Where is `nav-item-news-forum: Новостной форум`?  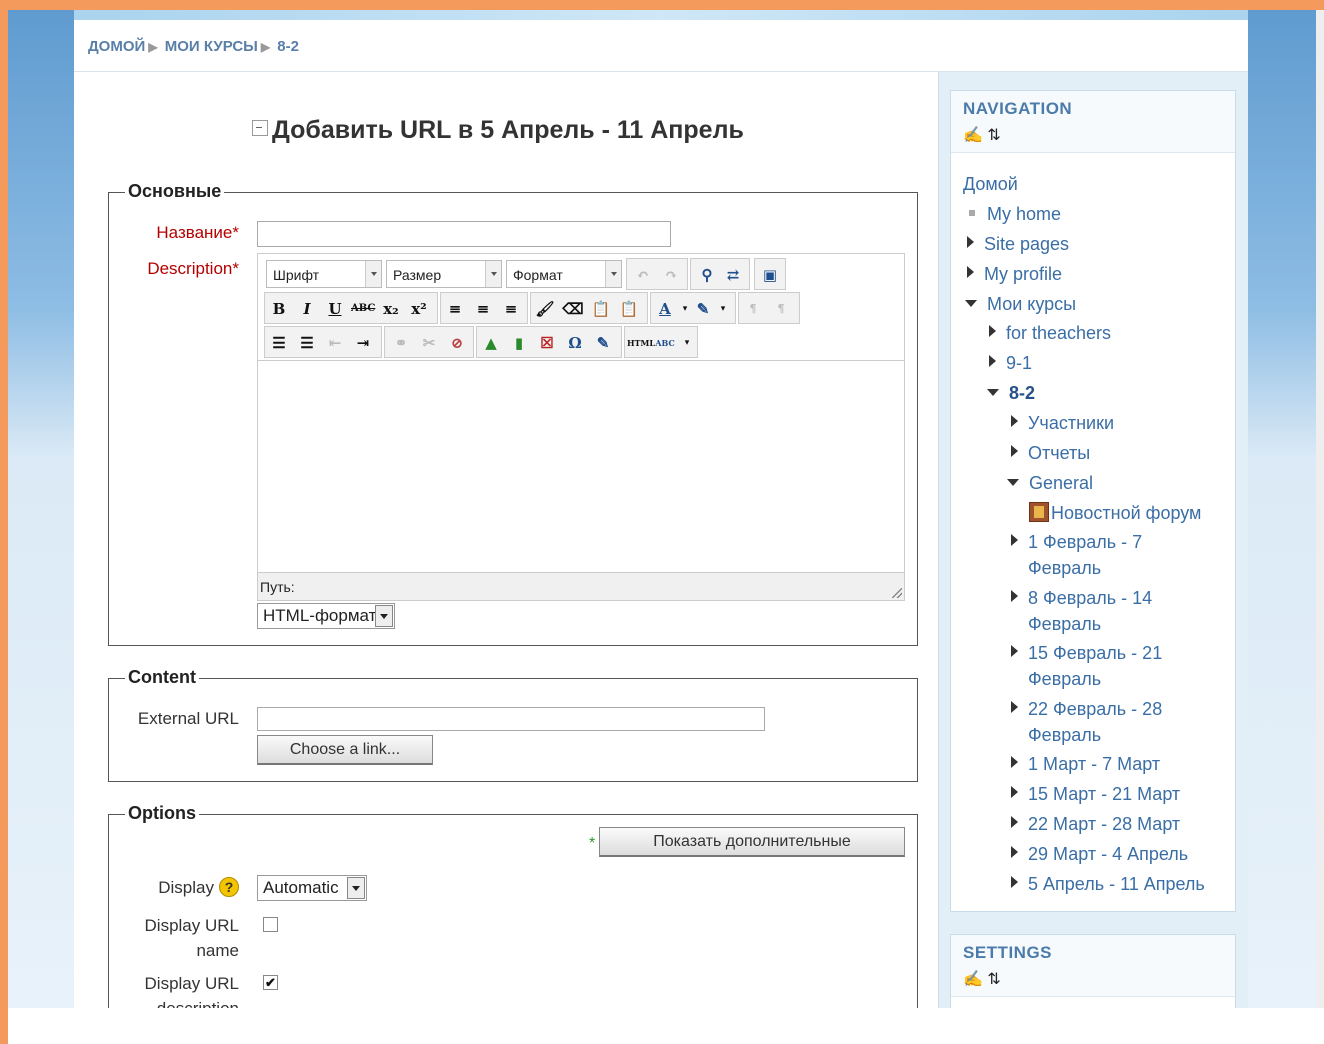
nav-item-news-forum: Новостной форум is located at coordinates (1115, 513).